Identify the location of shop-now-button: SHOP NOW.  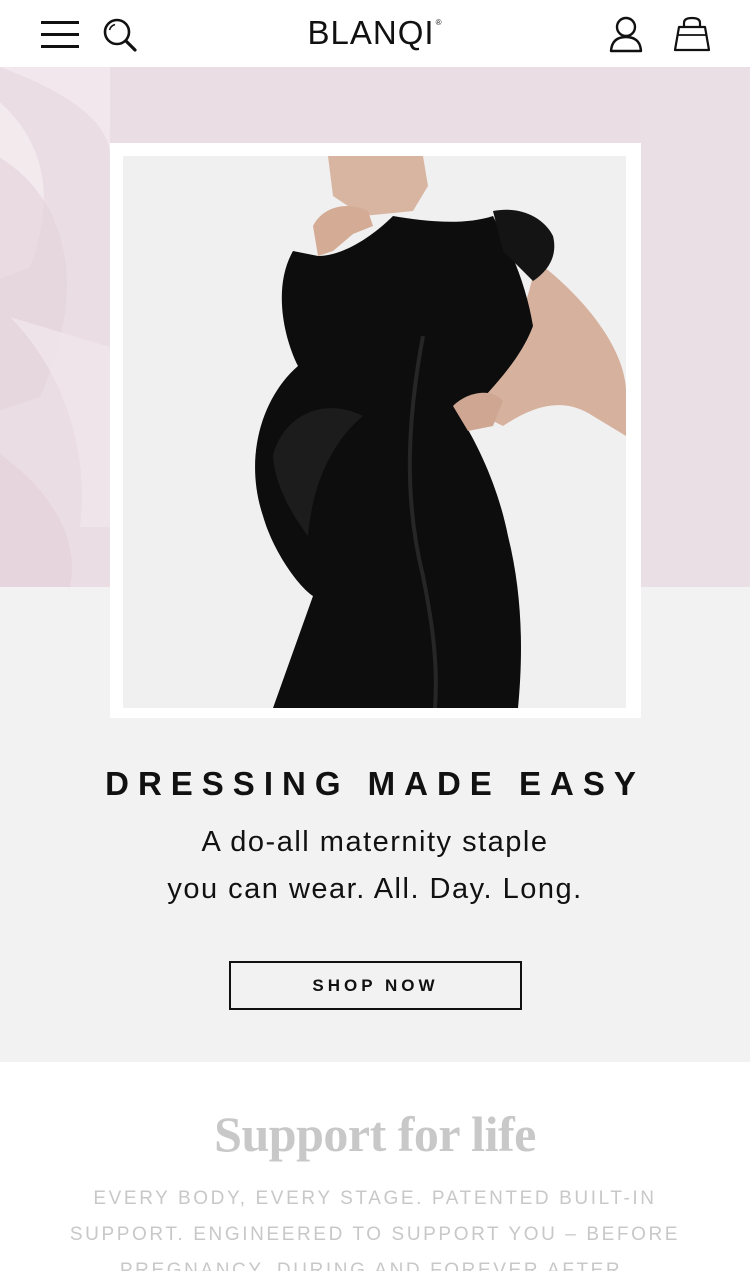
(375, 985).